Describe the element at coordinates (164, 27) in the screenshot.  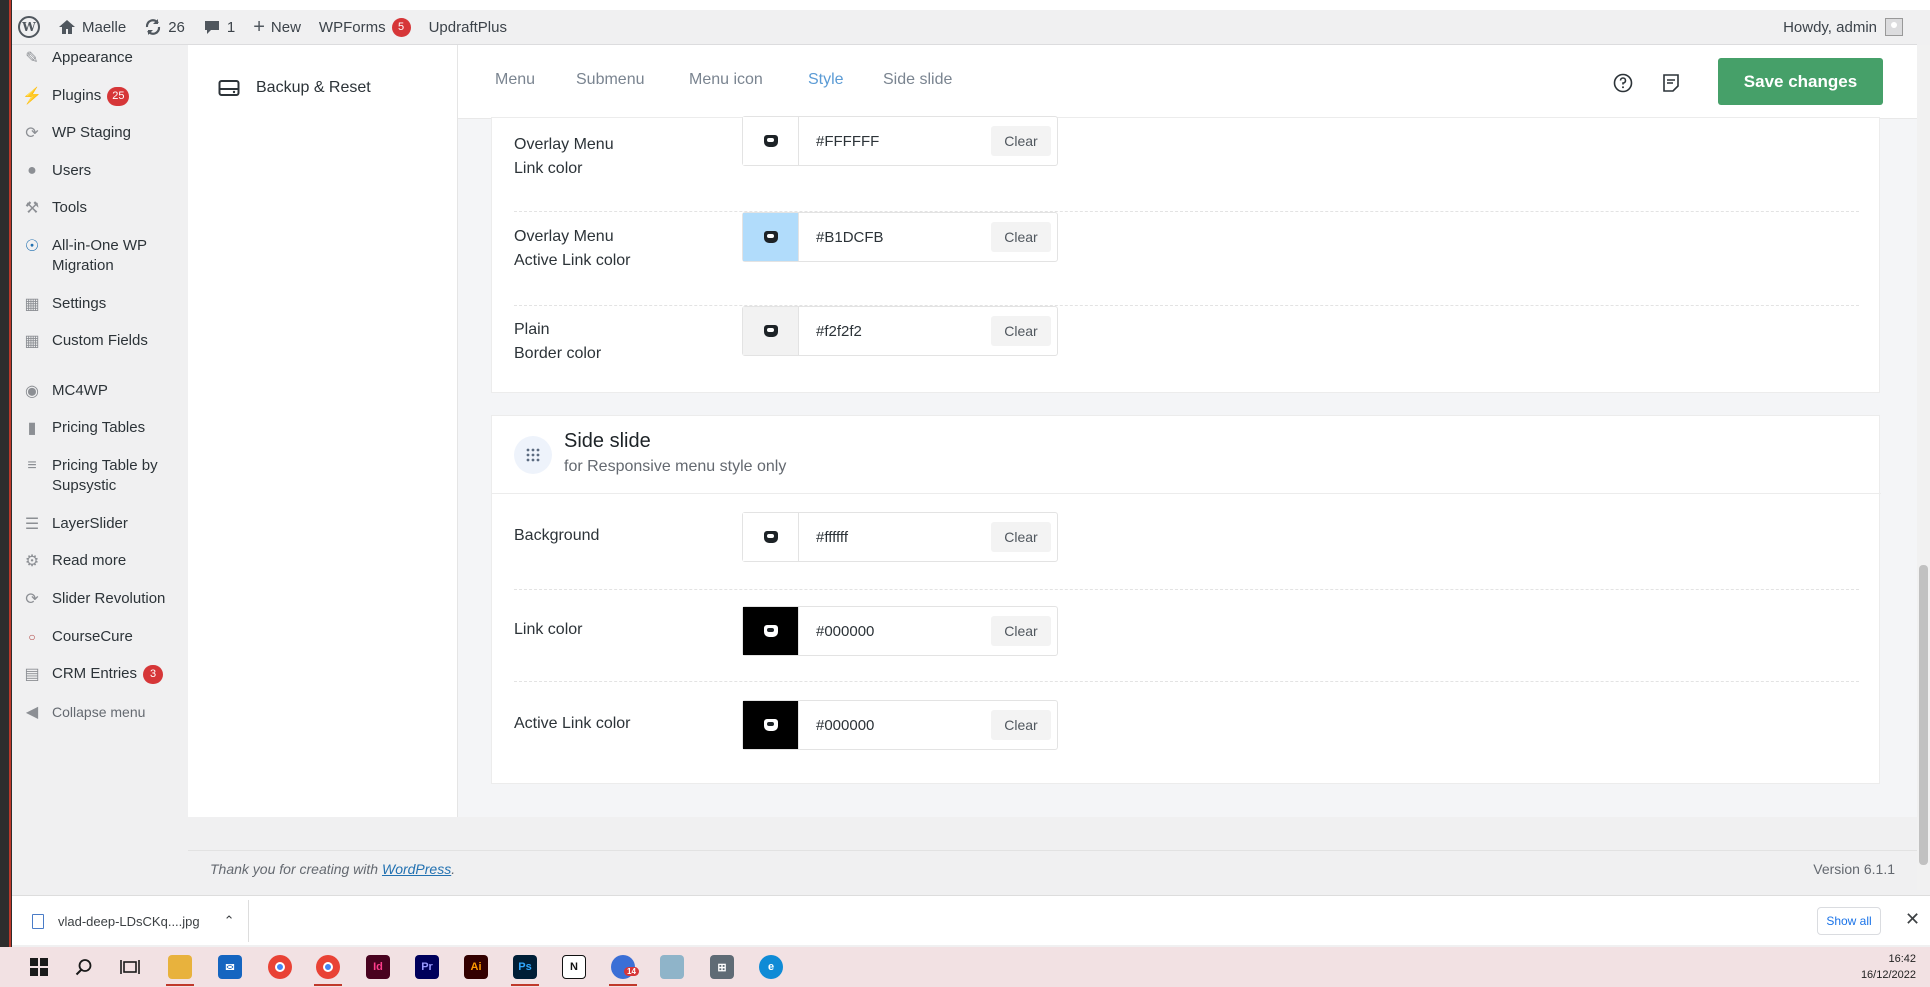
I see `updates-link: 26` at that location.